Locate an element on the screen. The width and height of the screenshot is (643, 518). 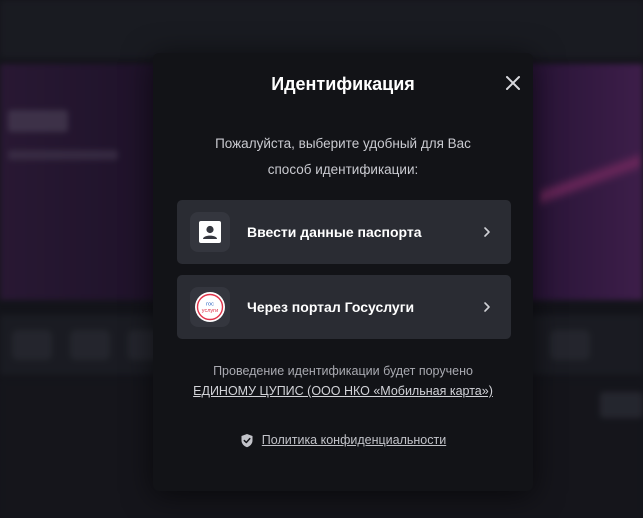
gosuslugi-logo-icon: гос услуги is located at coordinates (210, 307).